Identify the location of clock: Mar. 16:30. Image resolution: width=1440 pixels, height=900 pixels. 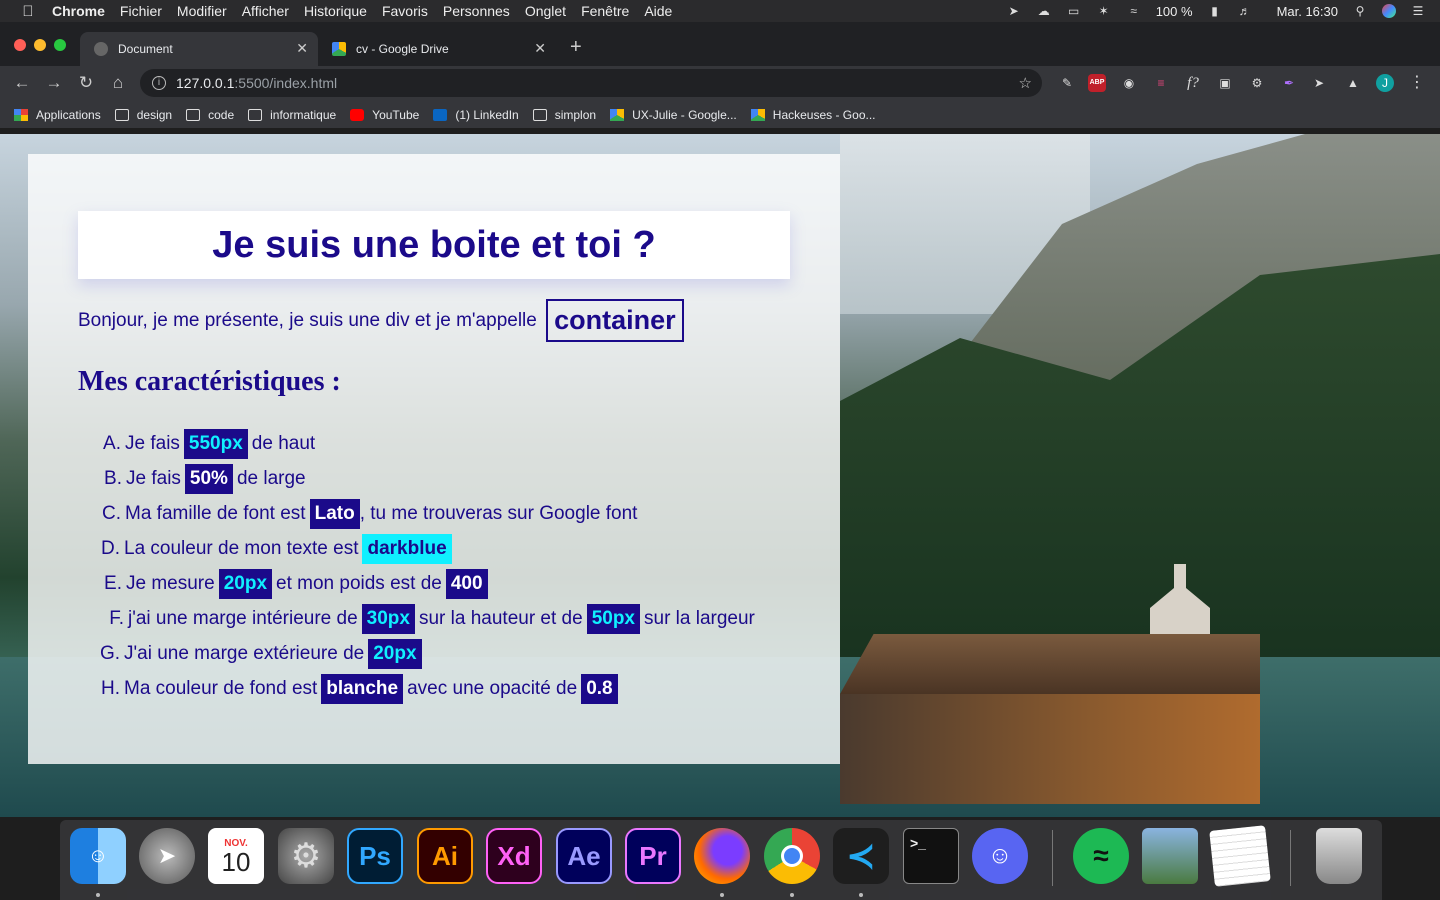
(1307, 11).